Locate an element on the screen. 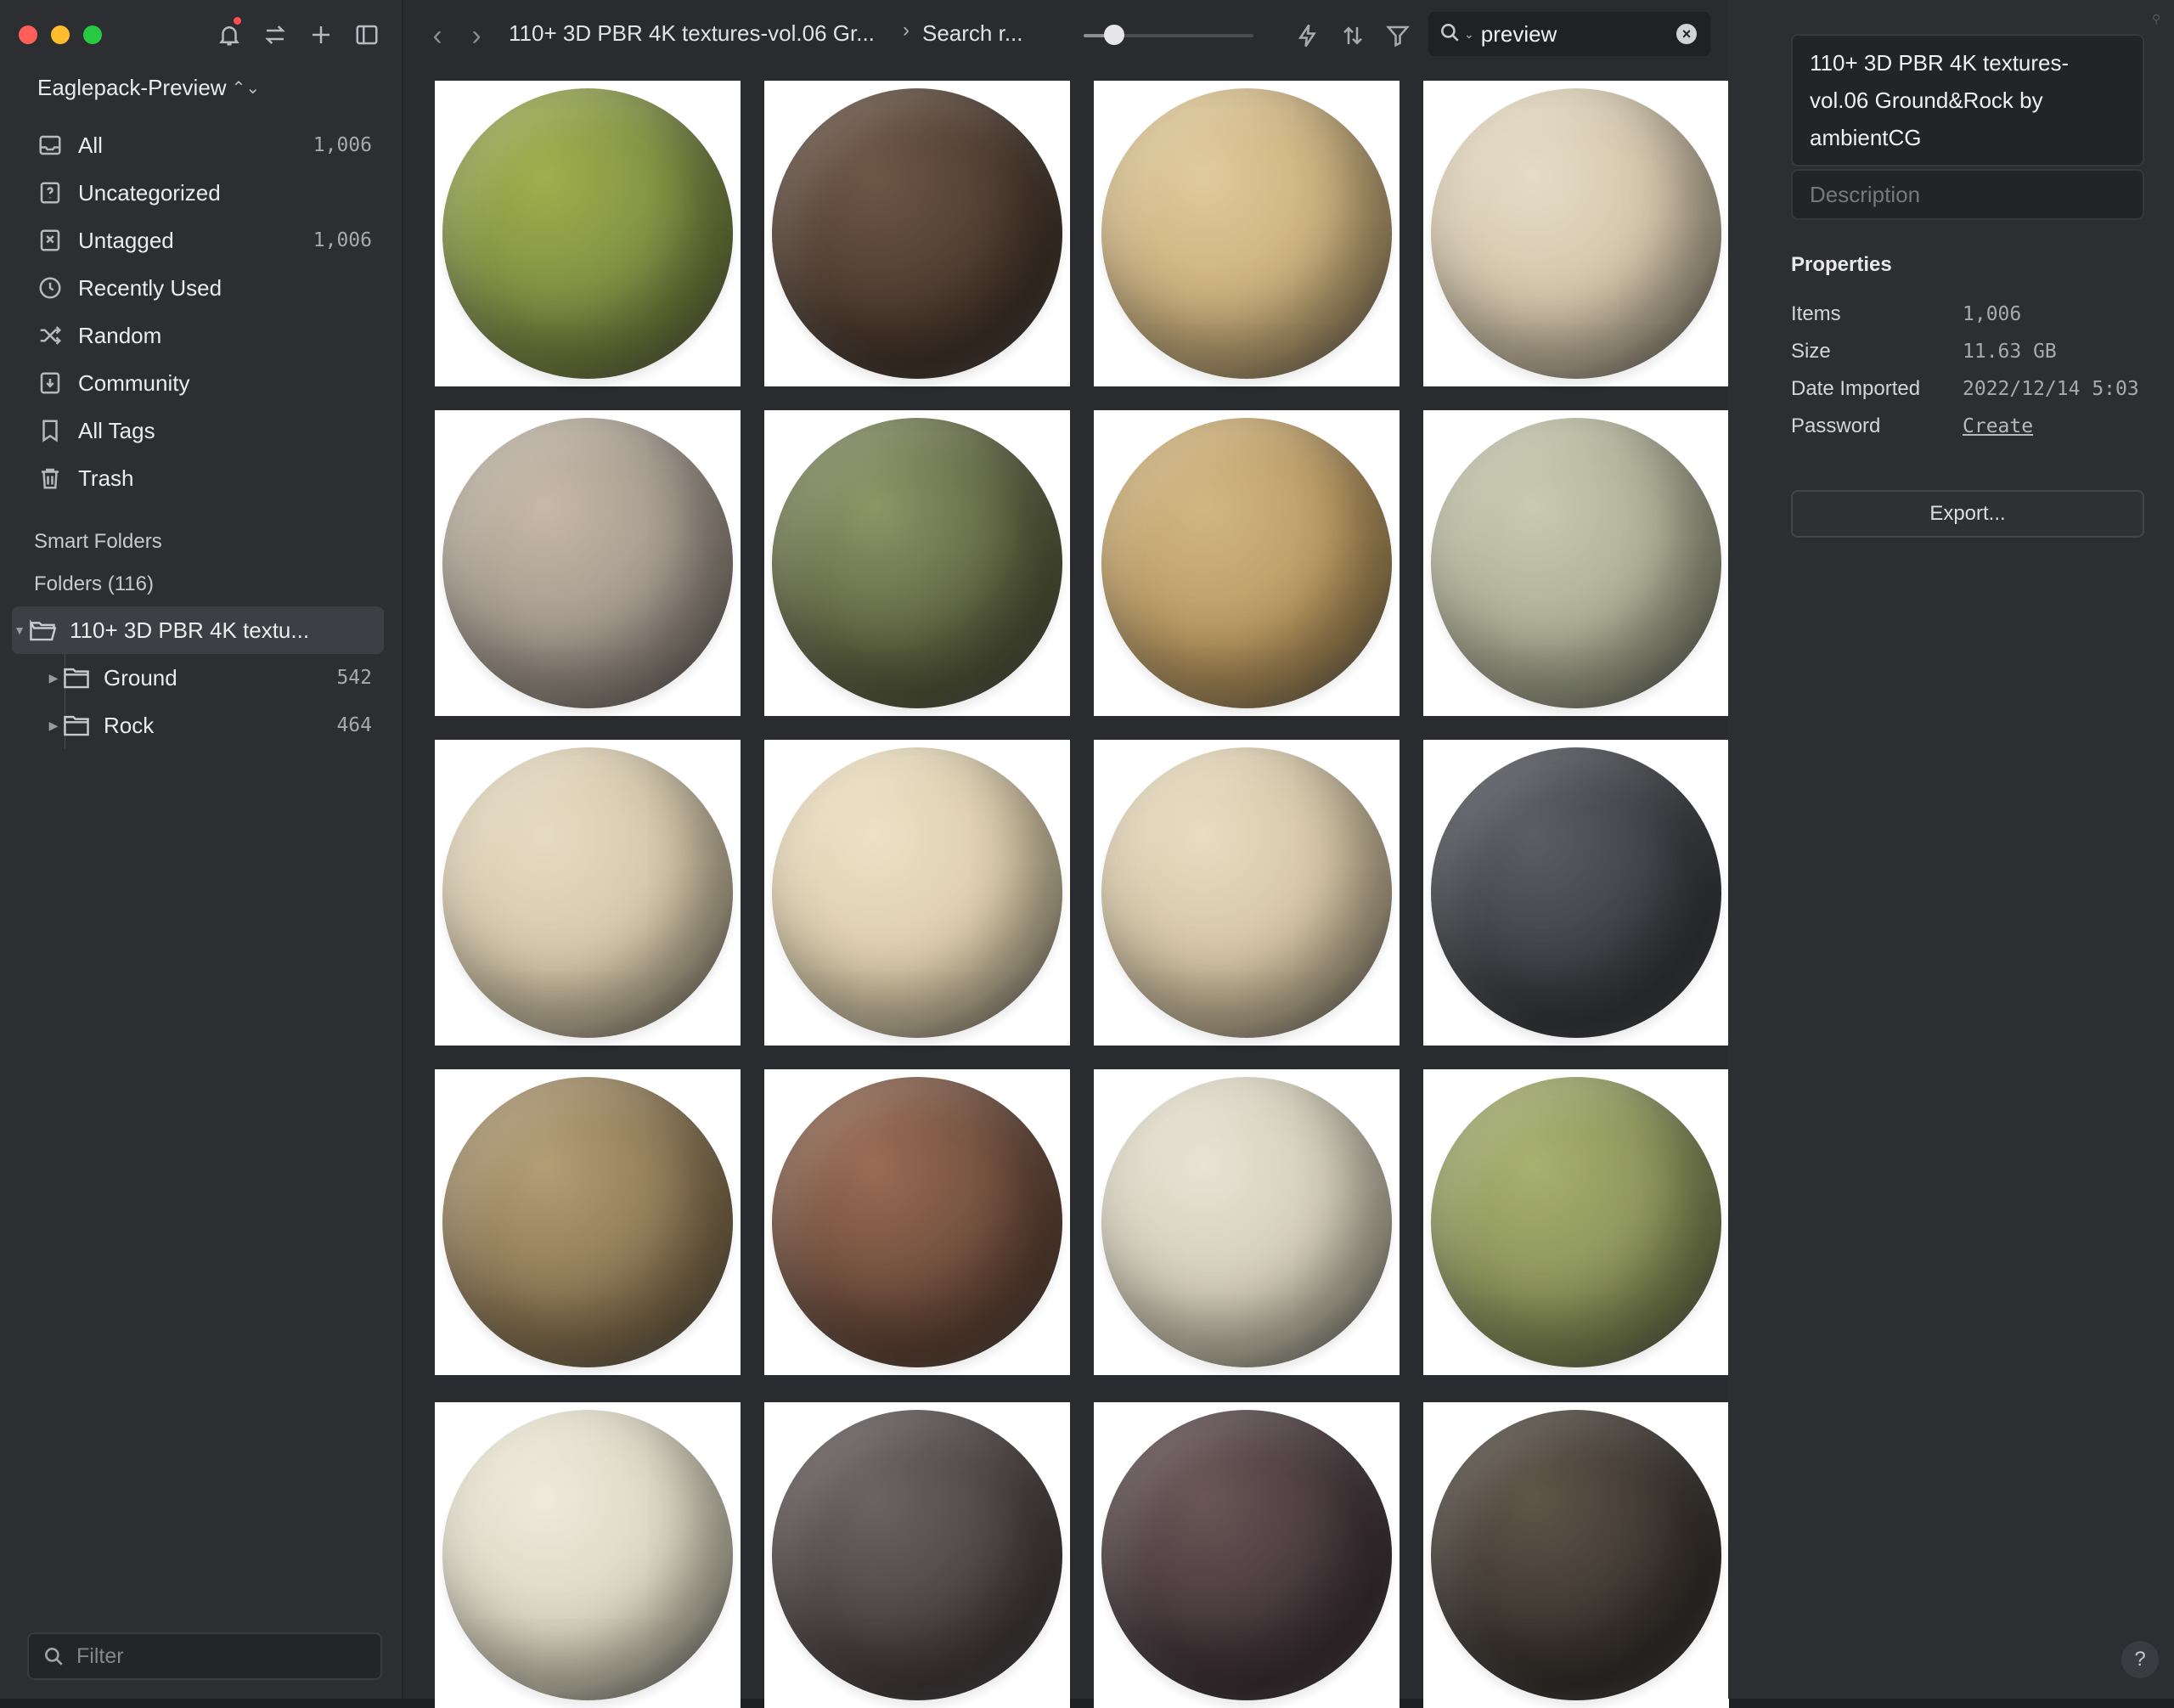  description-field: Description is located at coordinates (1967, 194).